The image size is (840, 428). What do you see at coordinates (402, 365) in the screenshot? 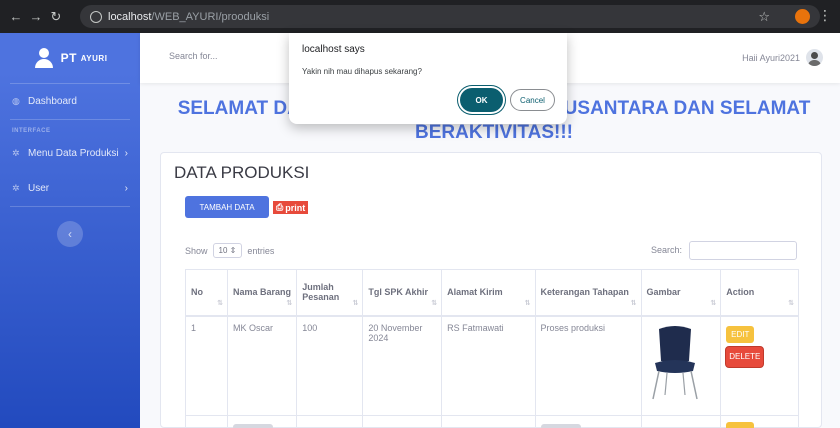
I see `cell-tgl-spk: 20 November 2024` at bounding box center [402, 365].